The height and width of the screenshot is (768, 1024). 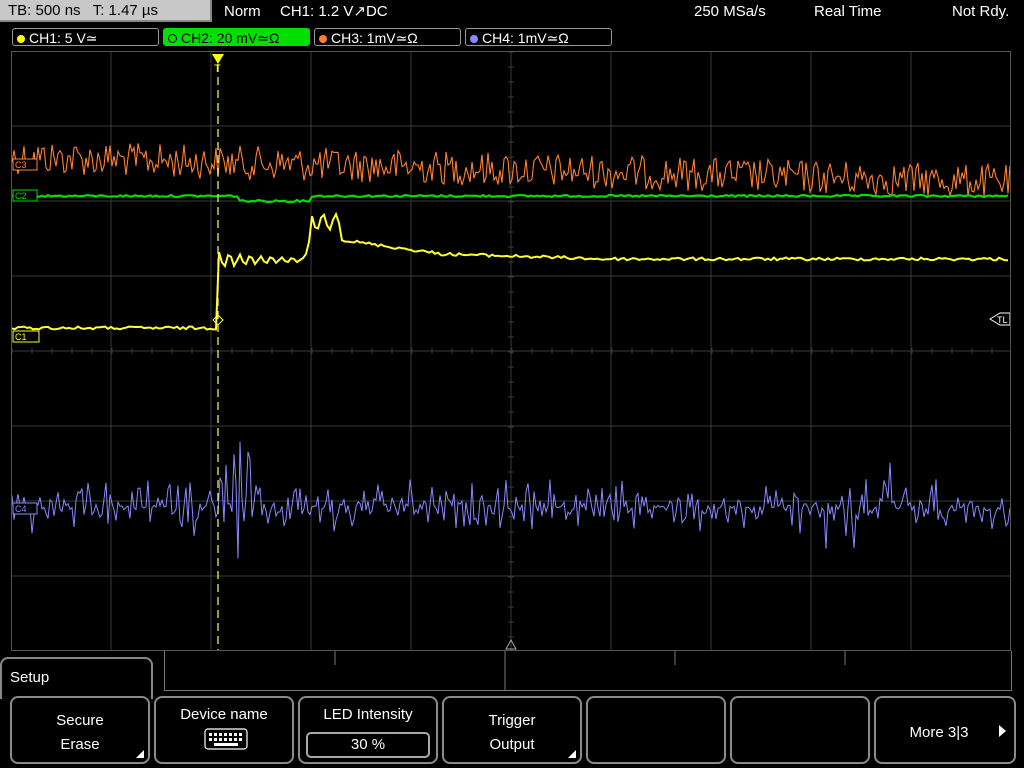 I want to click on acquisition-mode: Real Time, so click(x=848, y=11).